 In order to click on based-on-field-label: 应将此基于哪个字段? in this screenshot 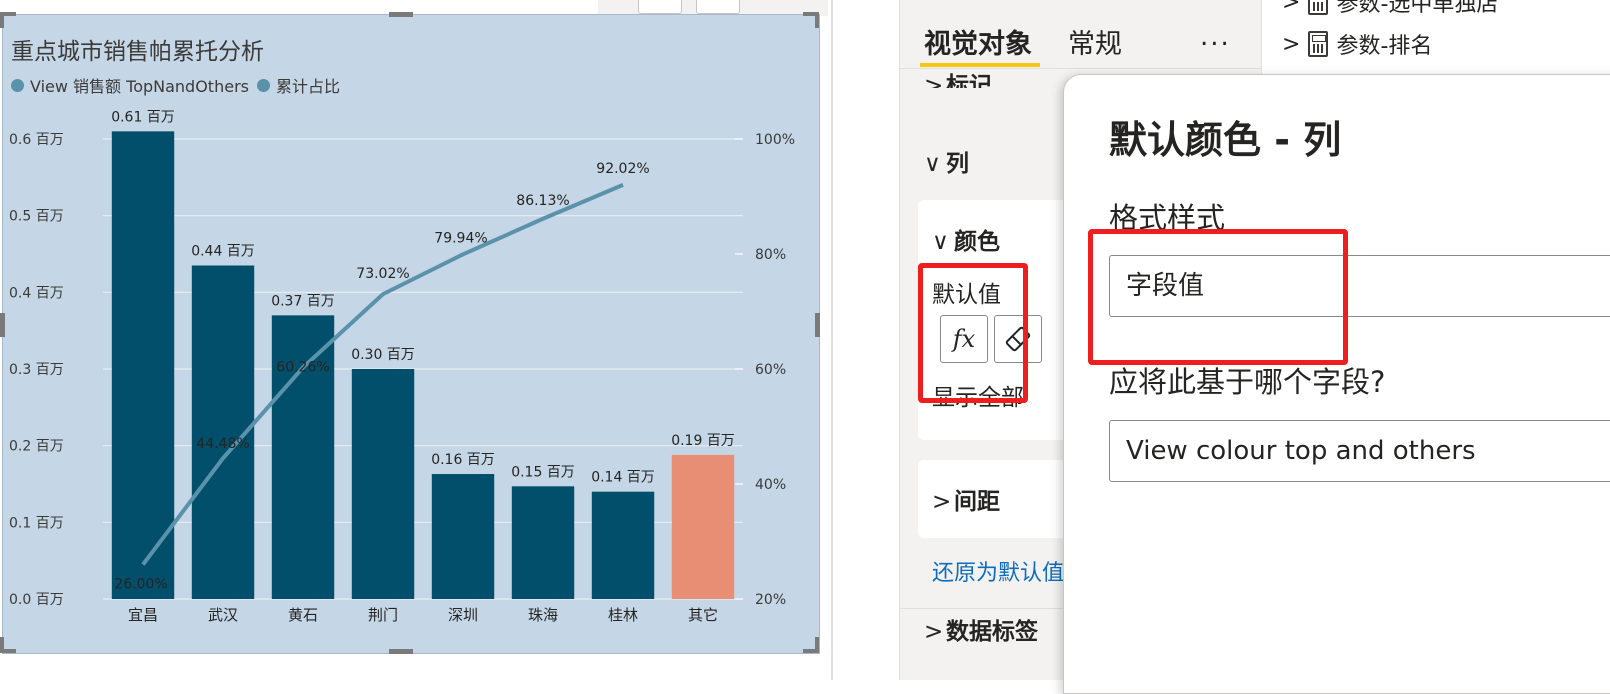, I will do `click(1247, 382)`.